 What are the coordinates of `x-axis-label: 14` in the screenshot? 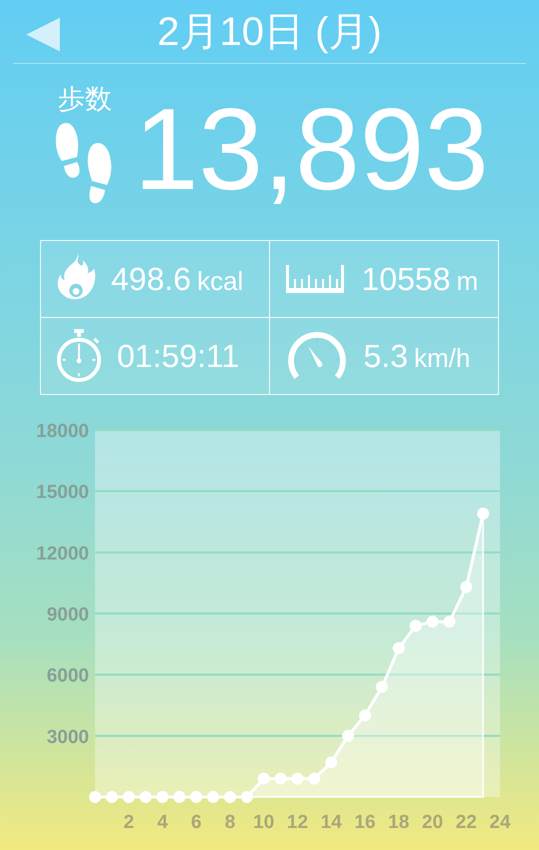 It's located at (331, 822).